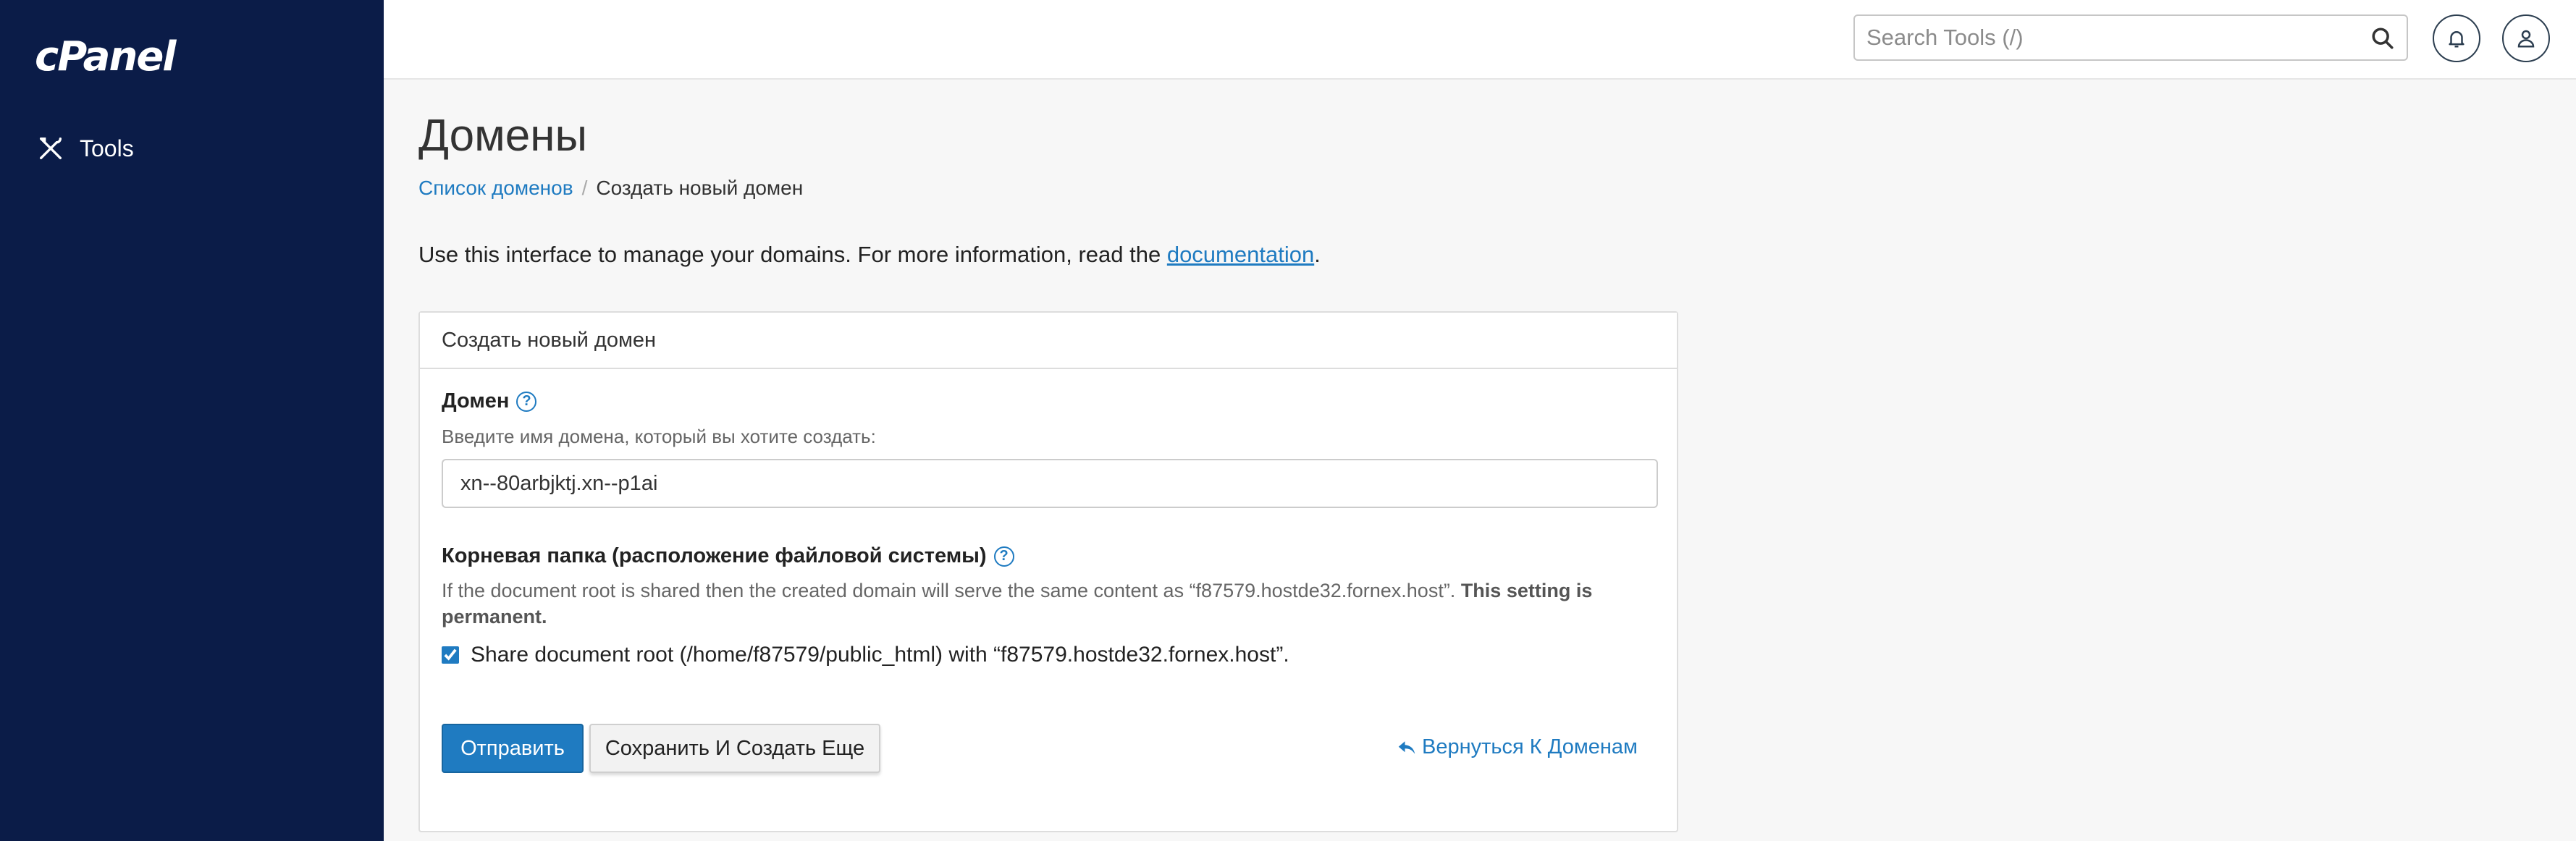 Image resolution: width=2576 pixels, height=841 pixels. I want to click on domain-label: Домен, so click(476, 401).